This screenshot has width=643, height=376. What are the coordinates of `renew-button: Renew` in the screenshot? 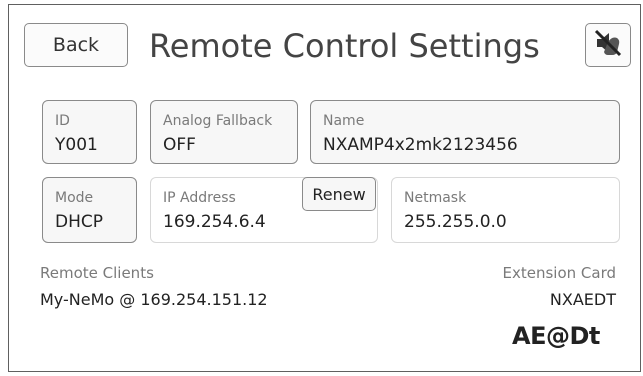 It's located at (339, 194).